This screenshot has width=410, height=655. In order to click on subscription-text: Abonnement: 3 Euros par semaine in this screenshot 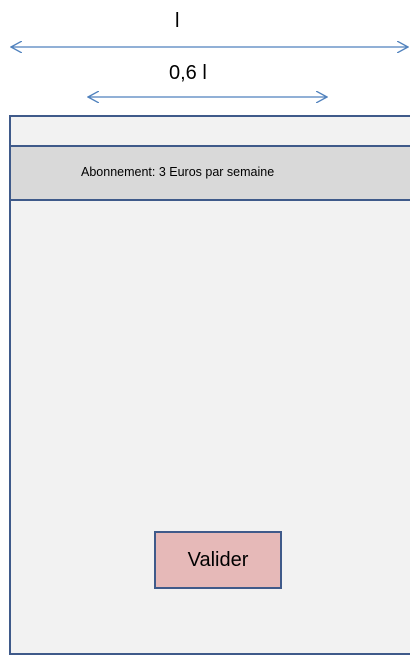, I will do `click(178, 172)`.